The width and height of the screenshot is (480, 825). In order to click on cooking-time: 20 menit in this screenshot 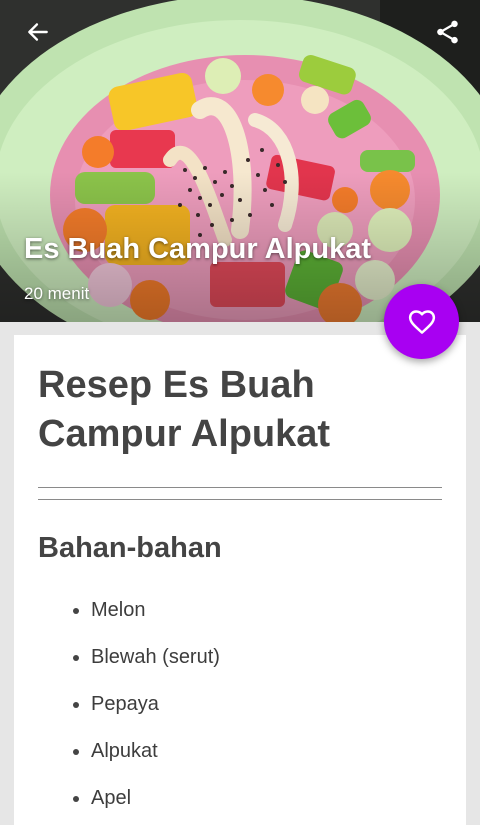, I will do `click(57, 293)`.